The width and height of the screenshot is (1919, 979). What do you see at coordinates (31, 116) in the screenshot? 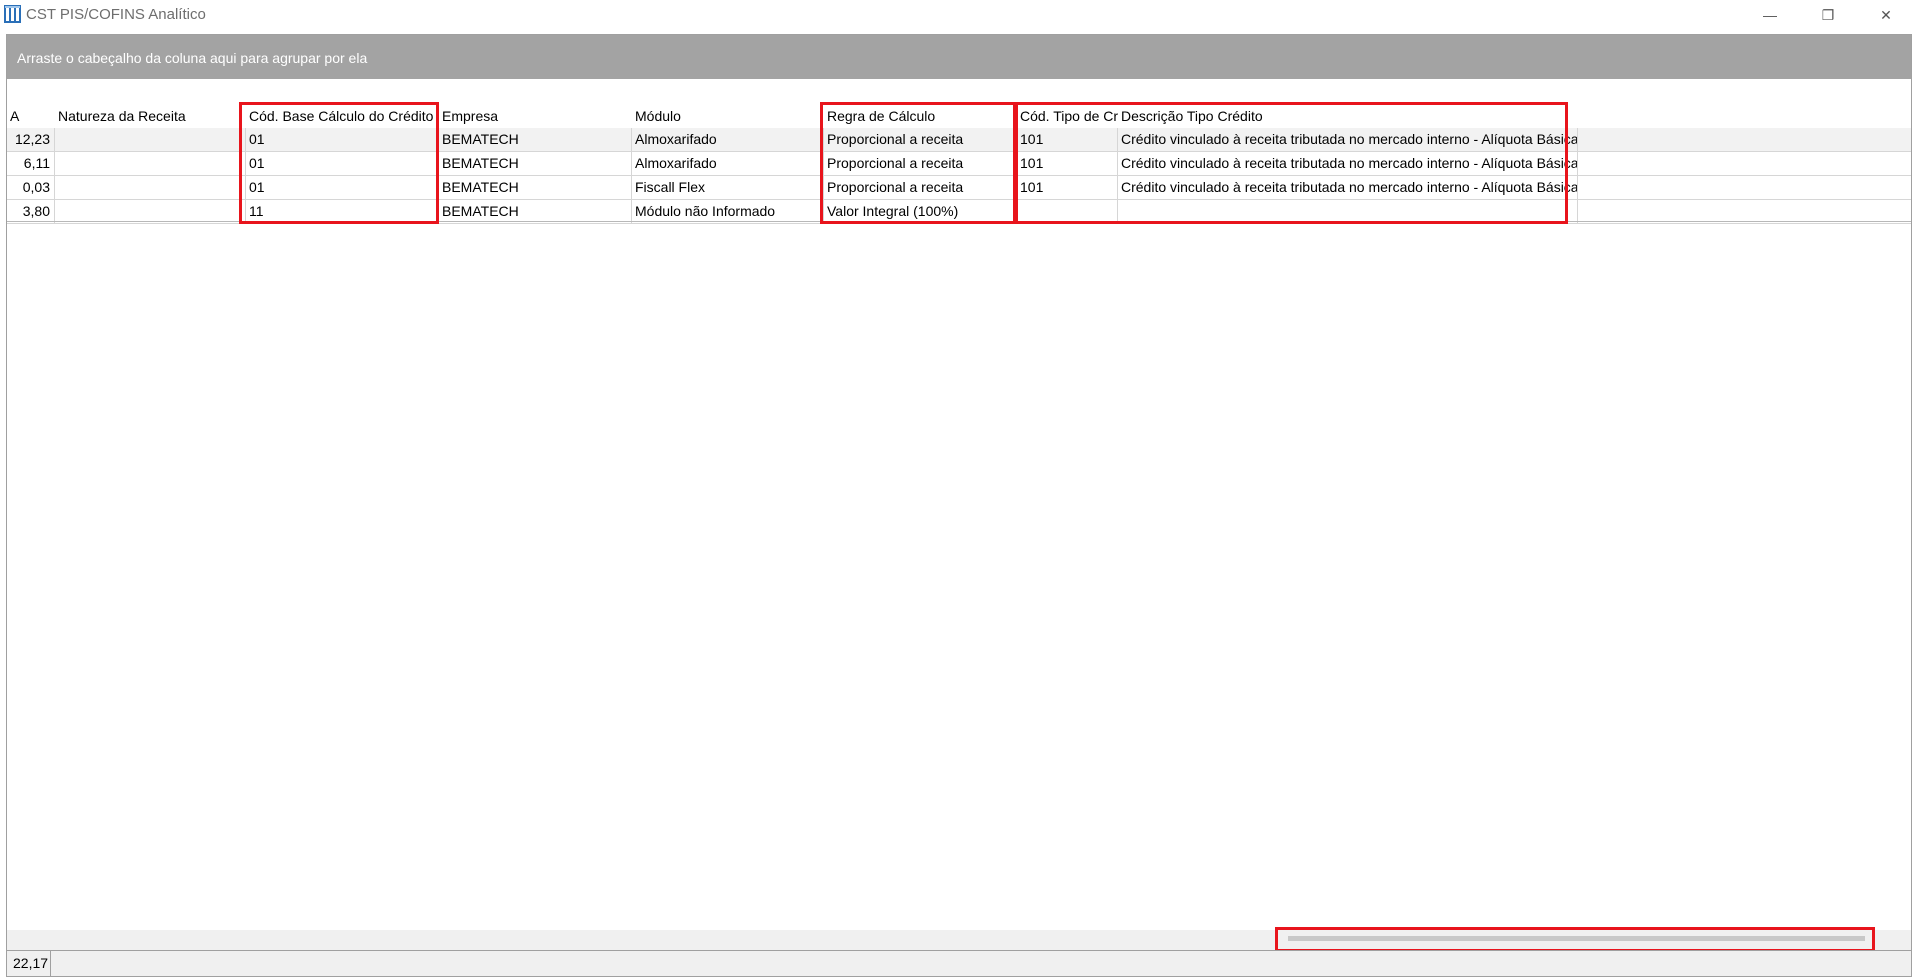
I see `column-header-a: A` at bounding box center [31, 116].